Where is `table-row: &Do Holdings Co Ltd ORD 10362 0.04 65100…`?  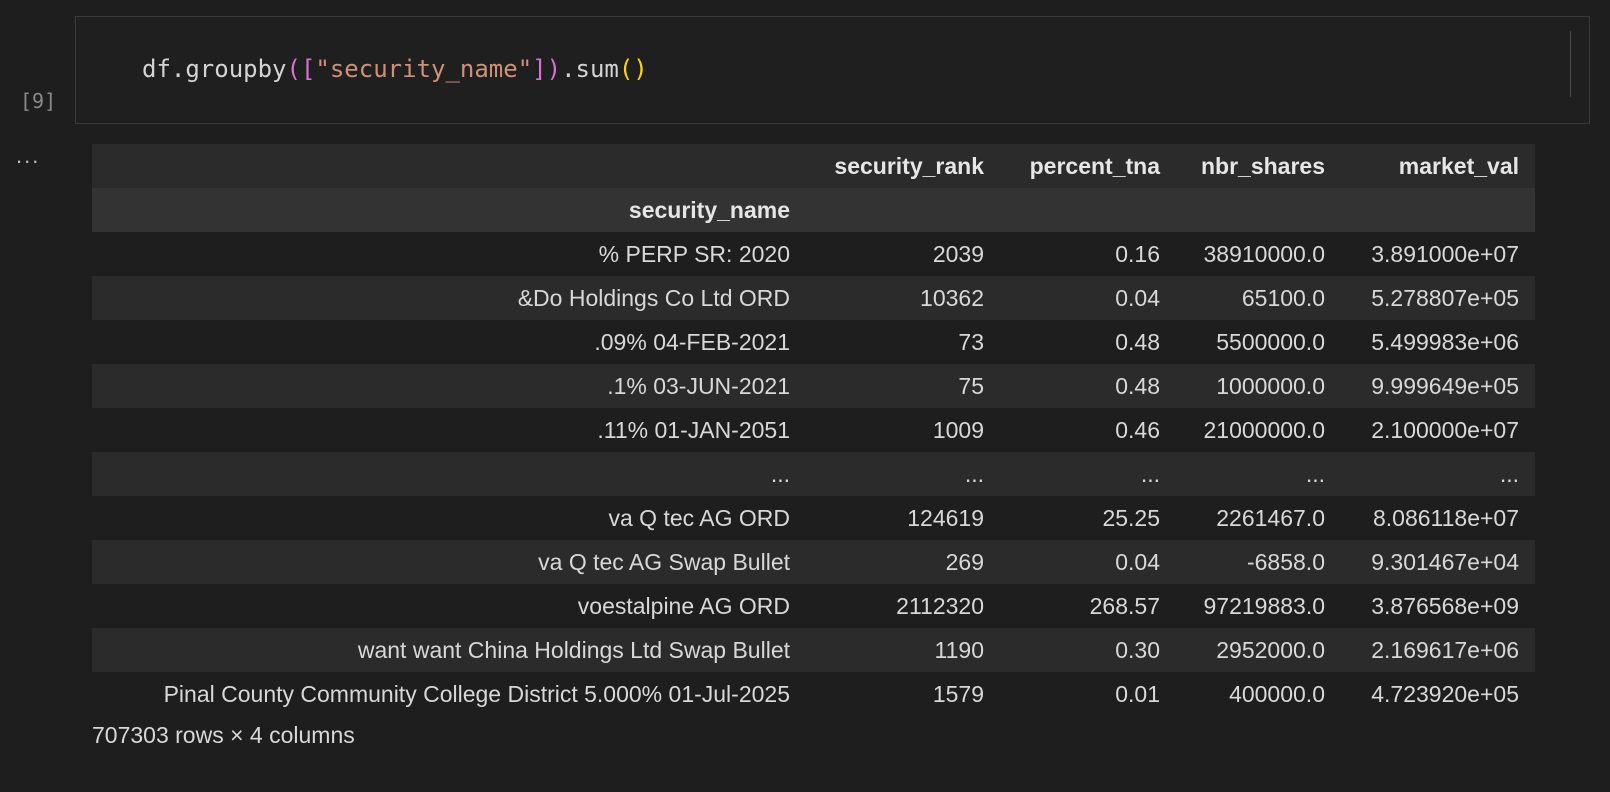
table-row: &Do Holdings Co Ltd ORD 10362 0.04 65100… is located at coordinates (813, 298).